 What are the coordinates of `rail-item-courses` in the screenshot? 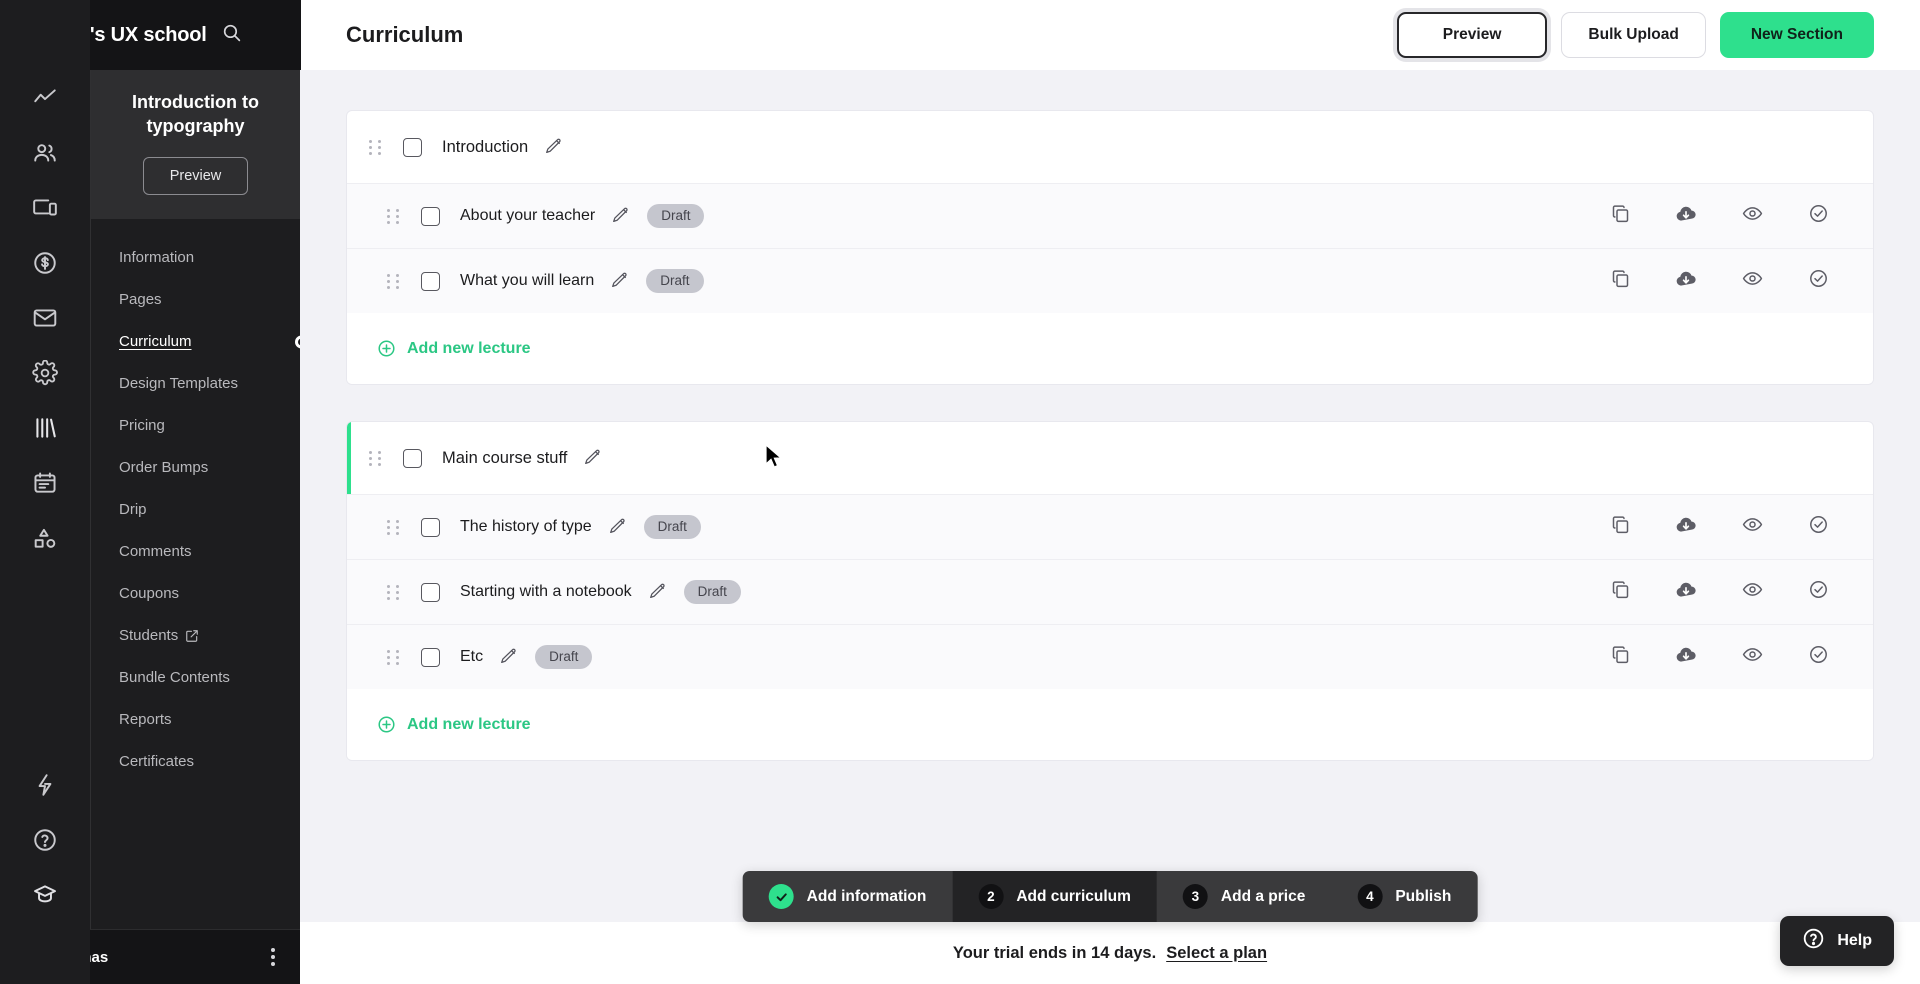 It's located at (45, 894).